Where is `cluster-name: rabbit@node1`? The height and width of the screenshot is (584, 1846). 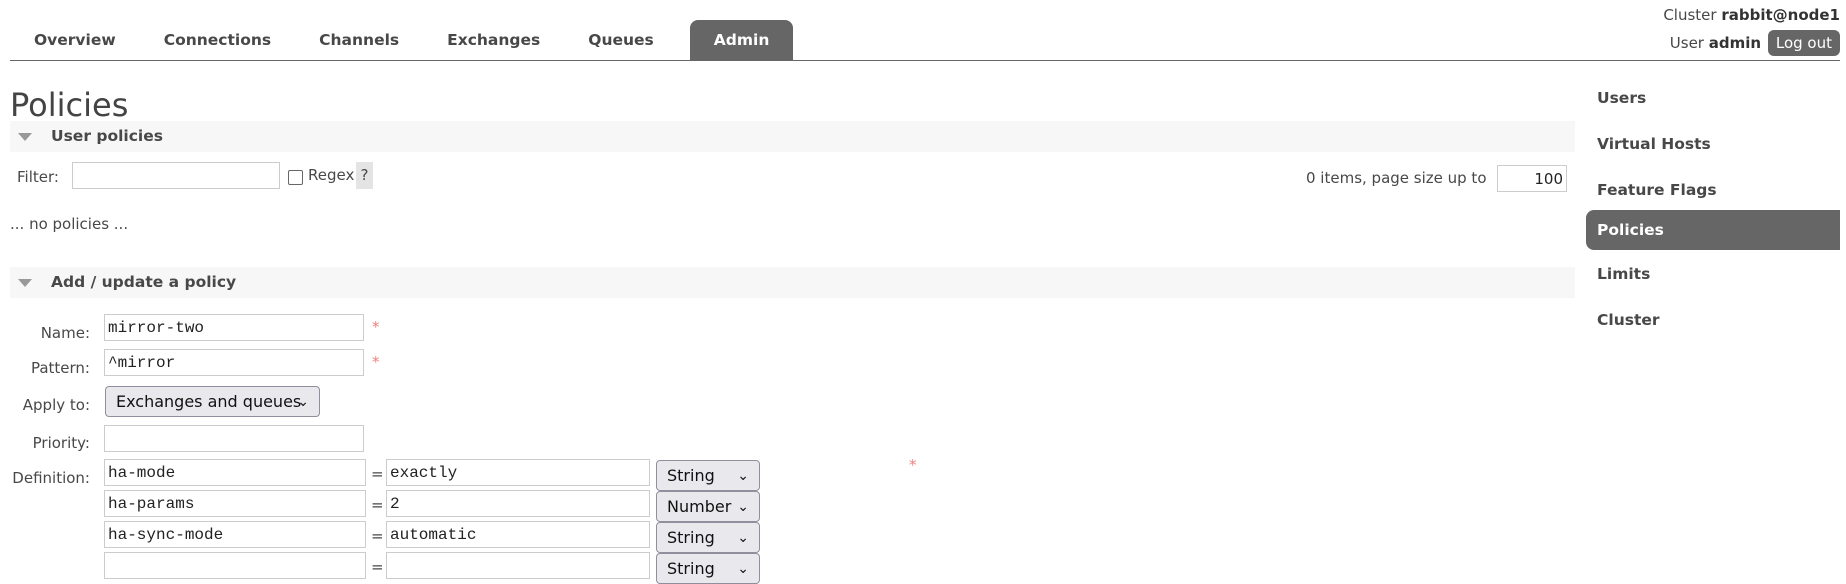 cluster-name: rabbit@node1 is located at coordinates (1780, 15).